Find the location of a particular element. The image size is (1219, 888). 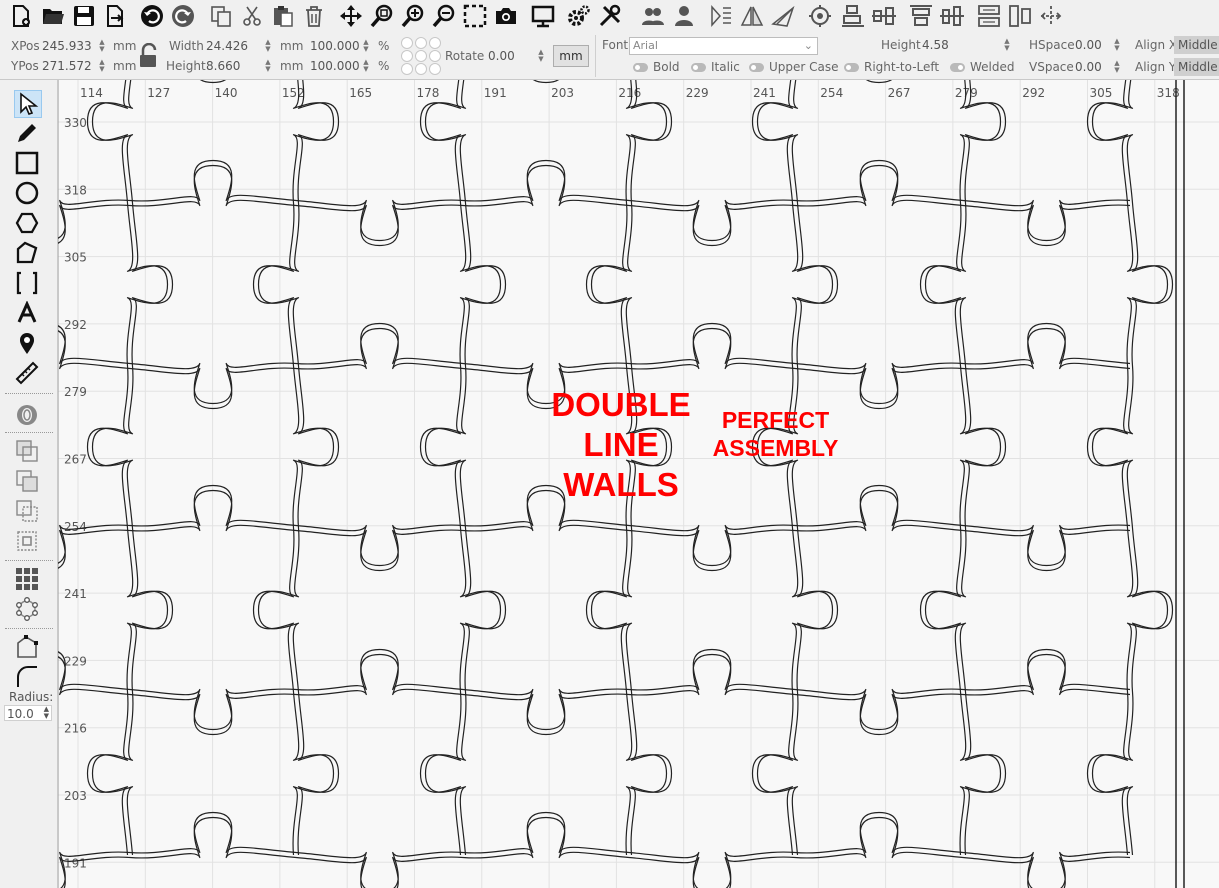

radius-spinner: ▲ ▼ is located at coordinates (46, 713).